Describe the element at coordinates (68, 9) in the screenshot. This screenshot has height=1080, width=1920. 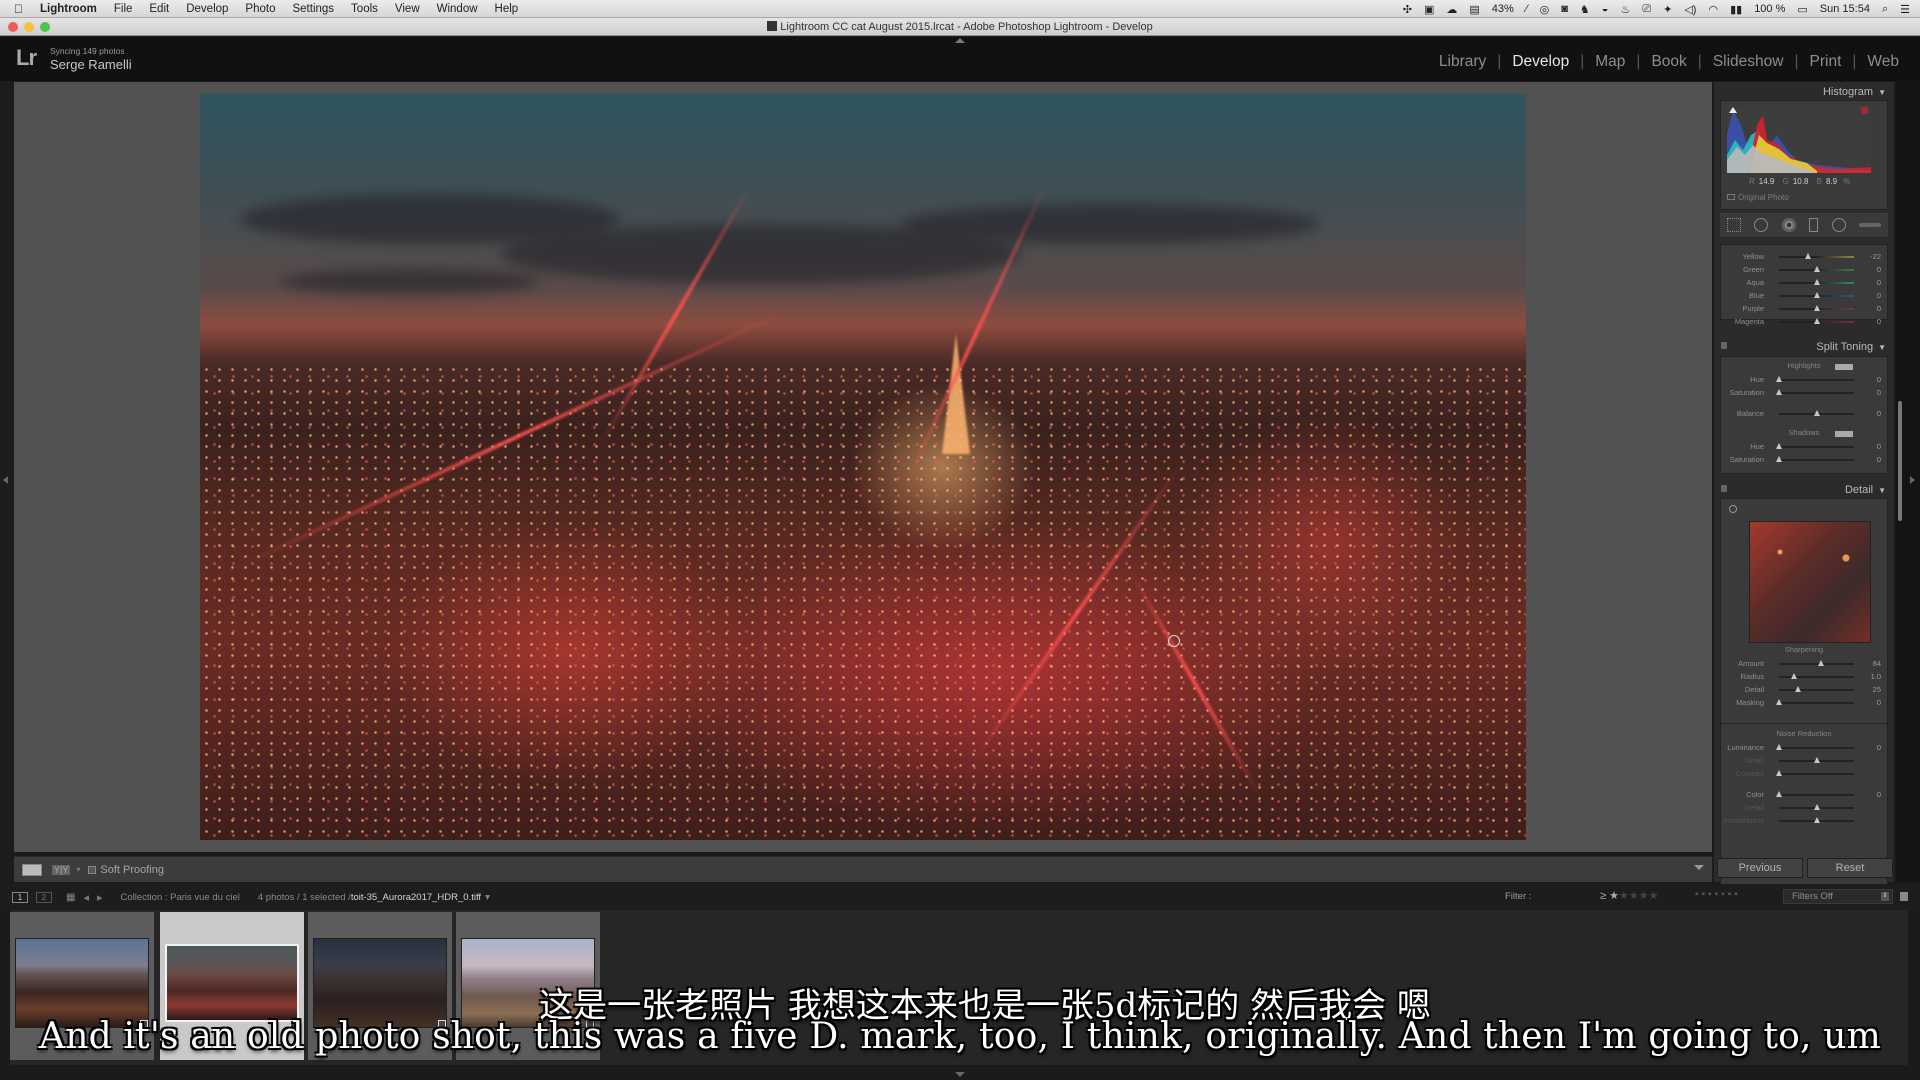
I see `menu-app: Lightroom` at that location.